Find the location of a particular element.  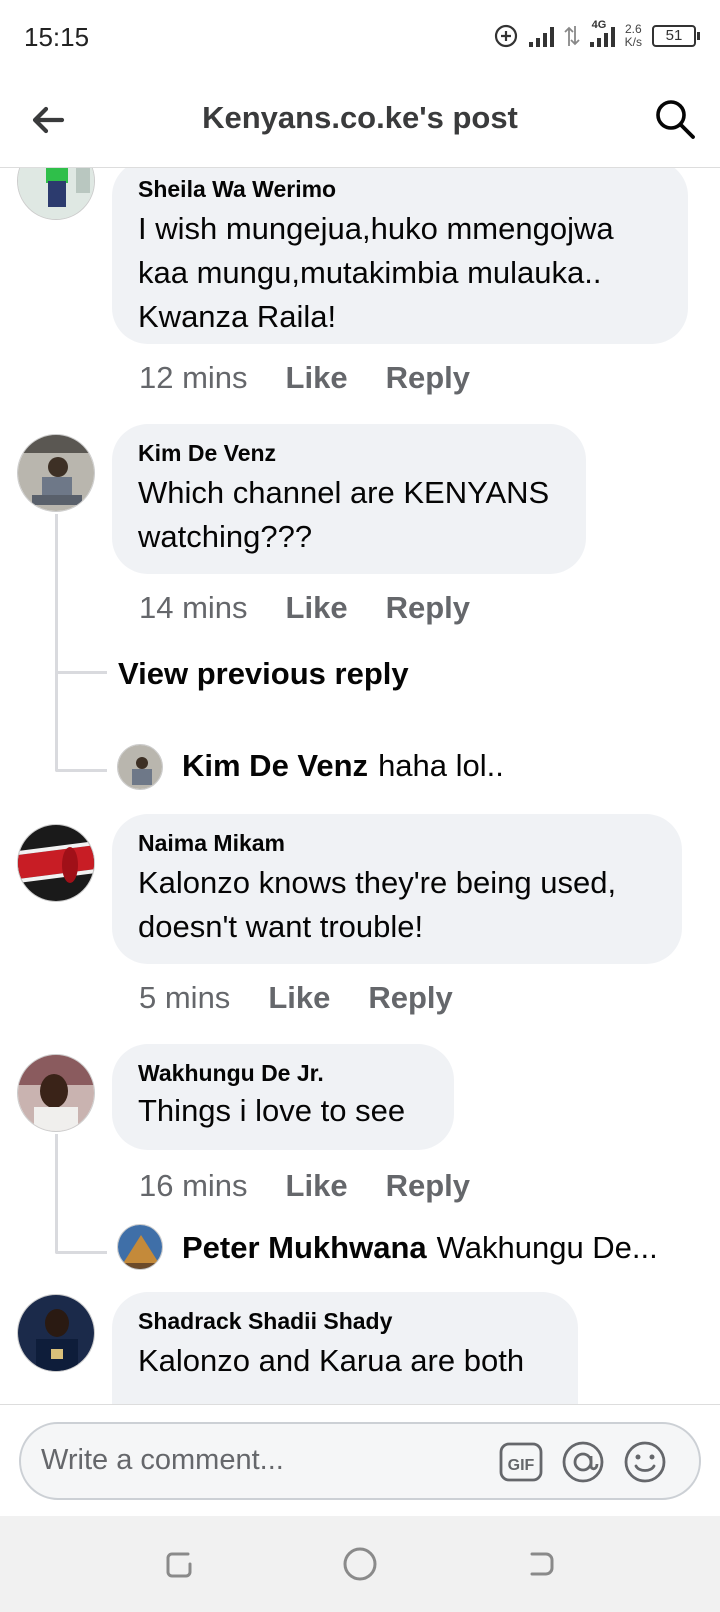

page-title: Kenyans.co.ke's post is located at coordinates (360, 117).